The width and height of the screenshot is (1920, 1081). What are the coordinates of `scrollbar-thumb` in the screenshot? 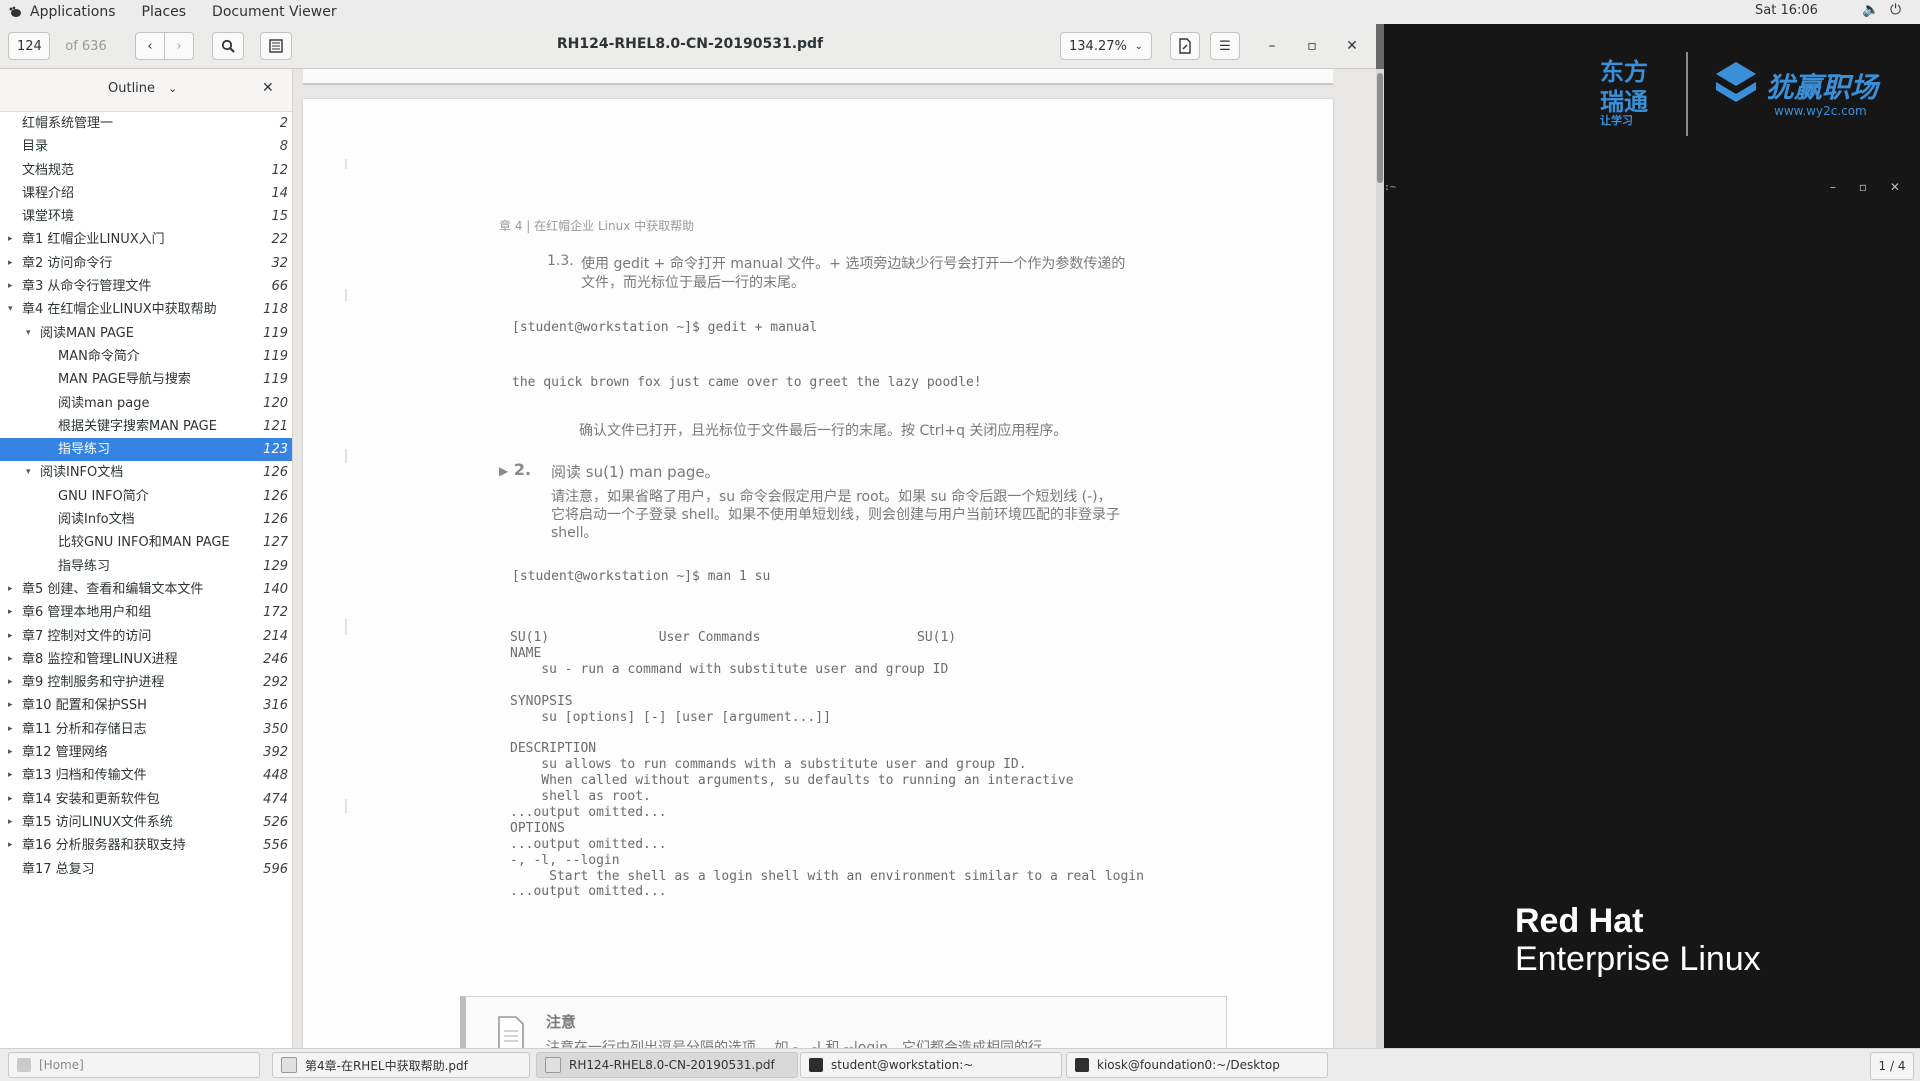 It's located at (1380, 128).